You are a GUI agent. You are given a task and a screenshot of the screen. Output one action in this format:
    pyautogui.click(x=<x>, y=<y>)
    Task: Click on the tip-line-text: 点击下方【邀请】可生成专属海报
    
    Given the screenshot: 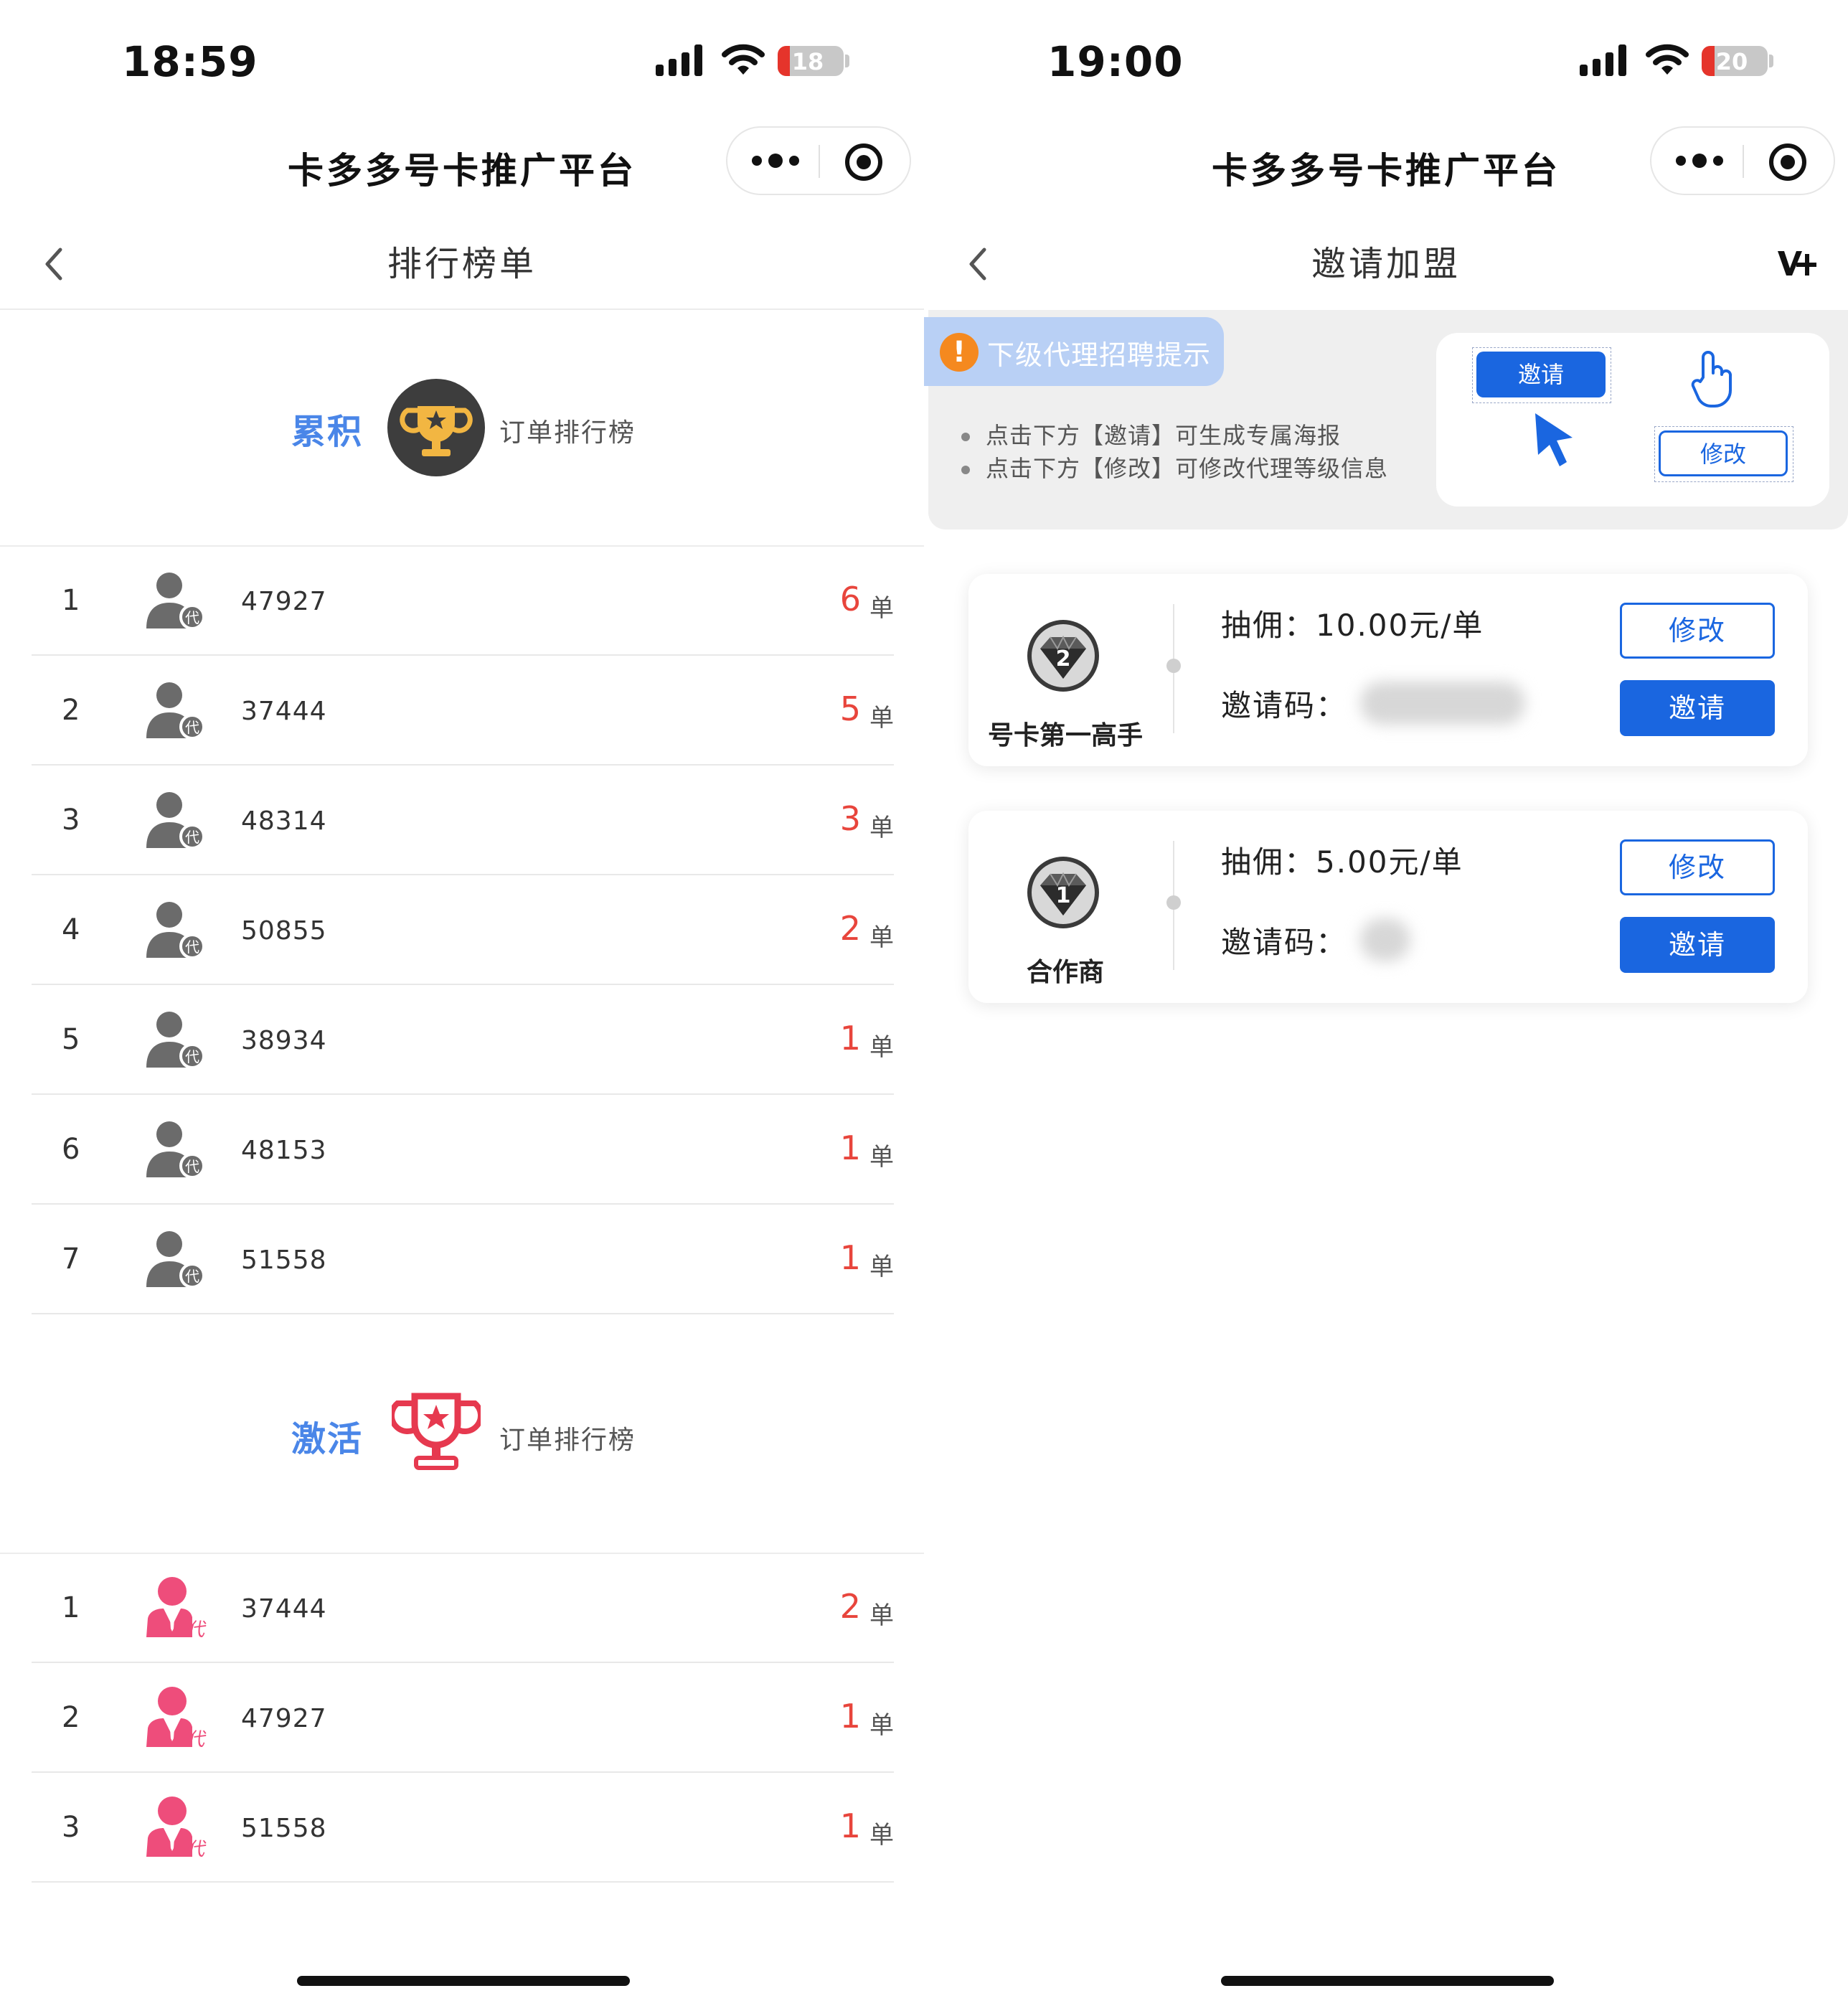 What is the action you would take?
    pyautogui.click(x=1164, y=436)
    